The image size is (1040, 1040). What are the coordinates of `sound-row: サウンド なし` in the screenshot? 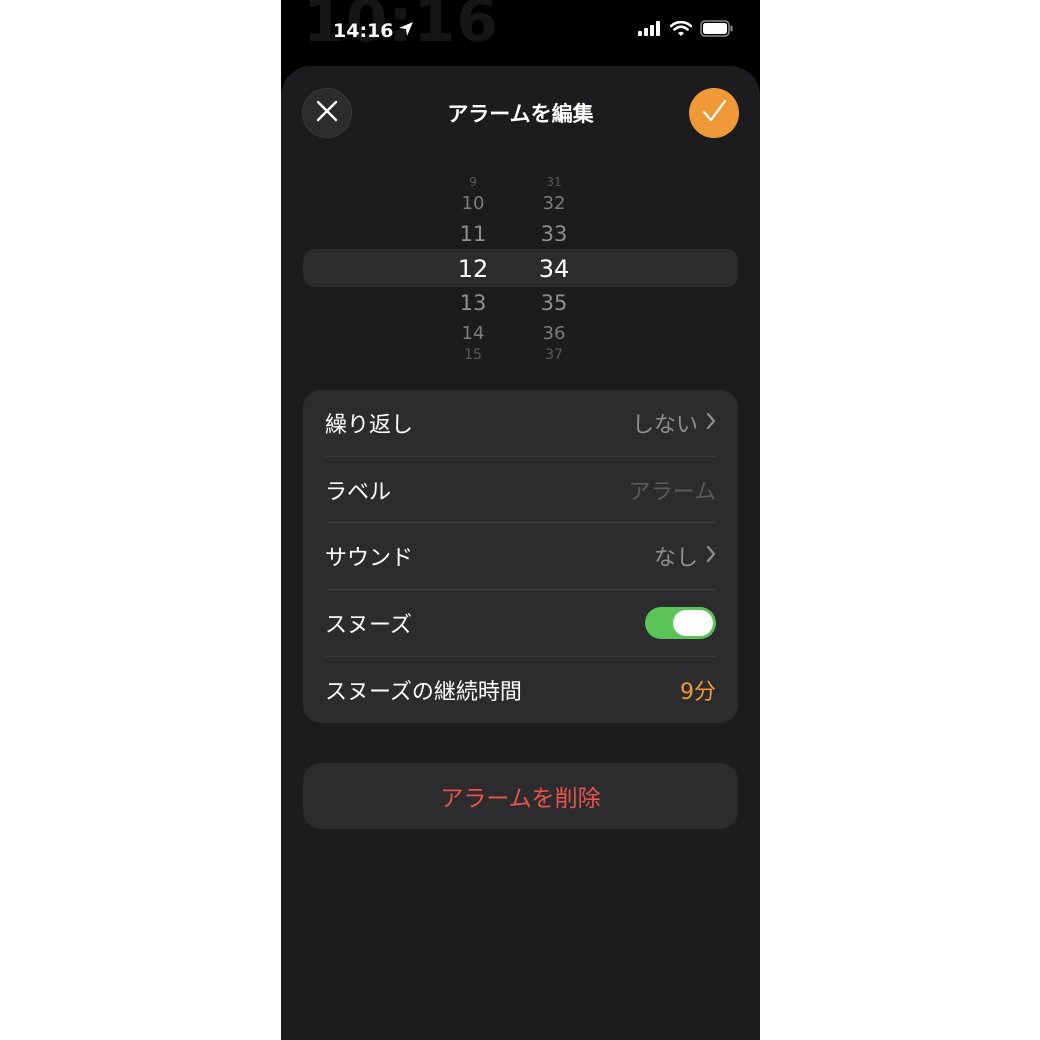 It's located at (520, 556).